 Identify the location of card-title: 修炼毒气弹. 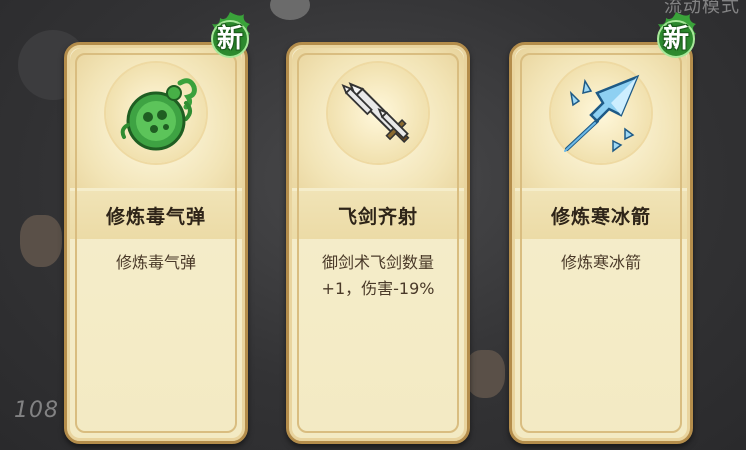
(155, 216).